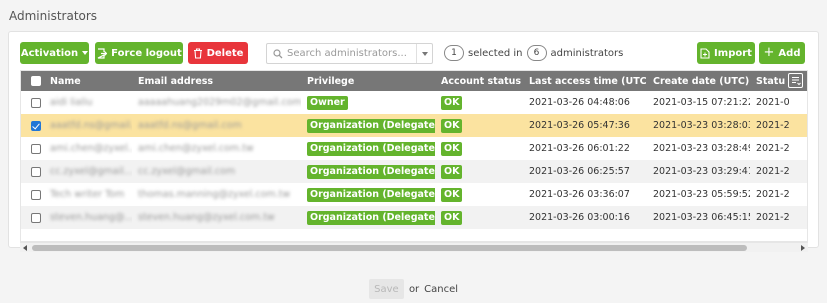 The image size is (827, 303). I want to click on save-button: Save, so click(386, 289).